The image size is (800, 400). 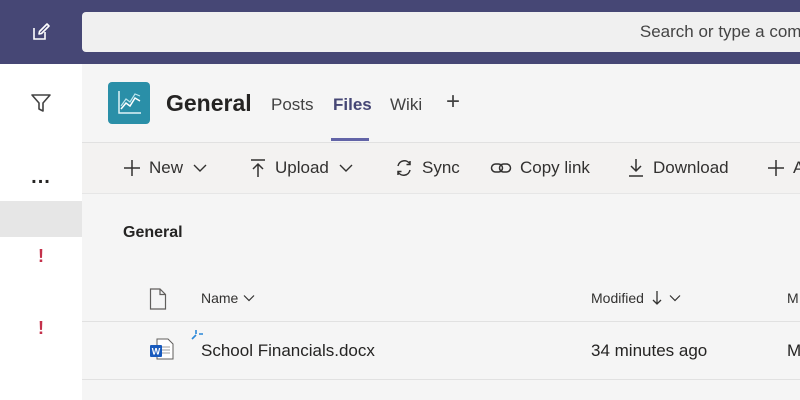 I want to click on files-toolbar: New Upload Sync Copy link Download A, so click(x=441, y=168).